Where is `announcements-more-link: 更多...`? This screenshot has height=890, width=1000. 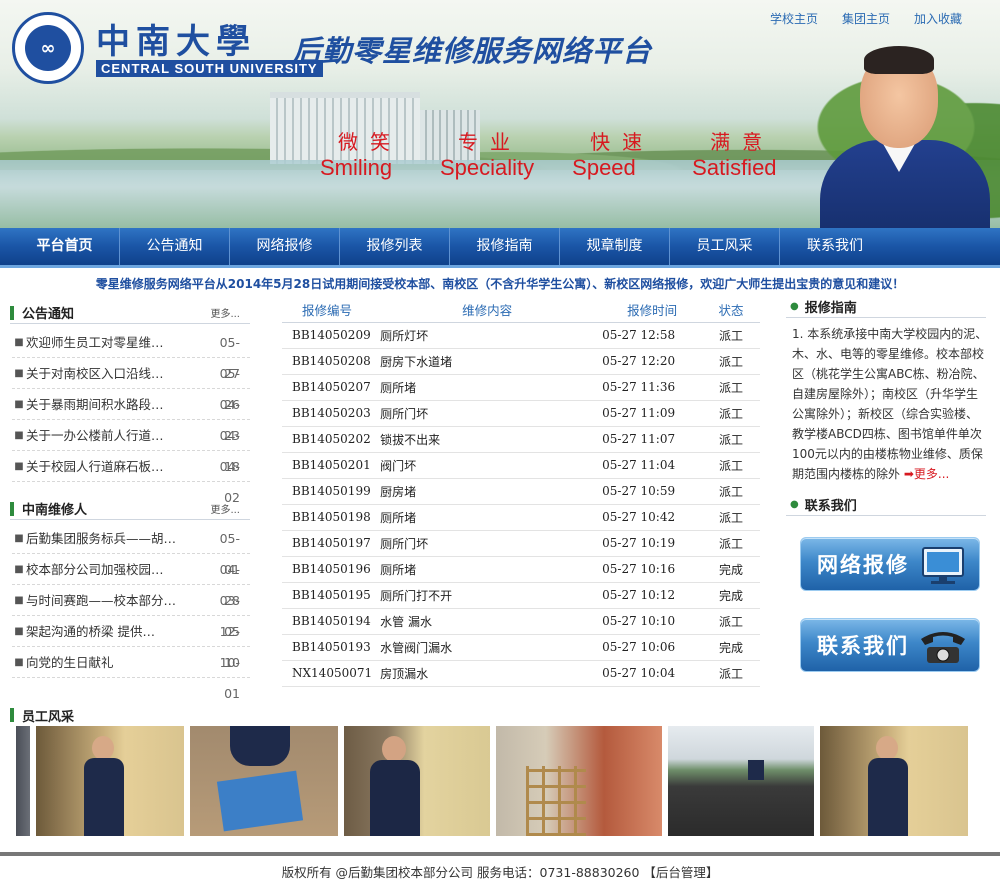 announcements-more-link: 更多... is located at coordinates (225, 312).